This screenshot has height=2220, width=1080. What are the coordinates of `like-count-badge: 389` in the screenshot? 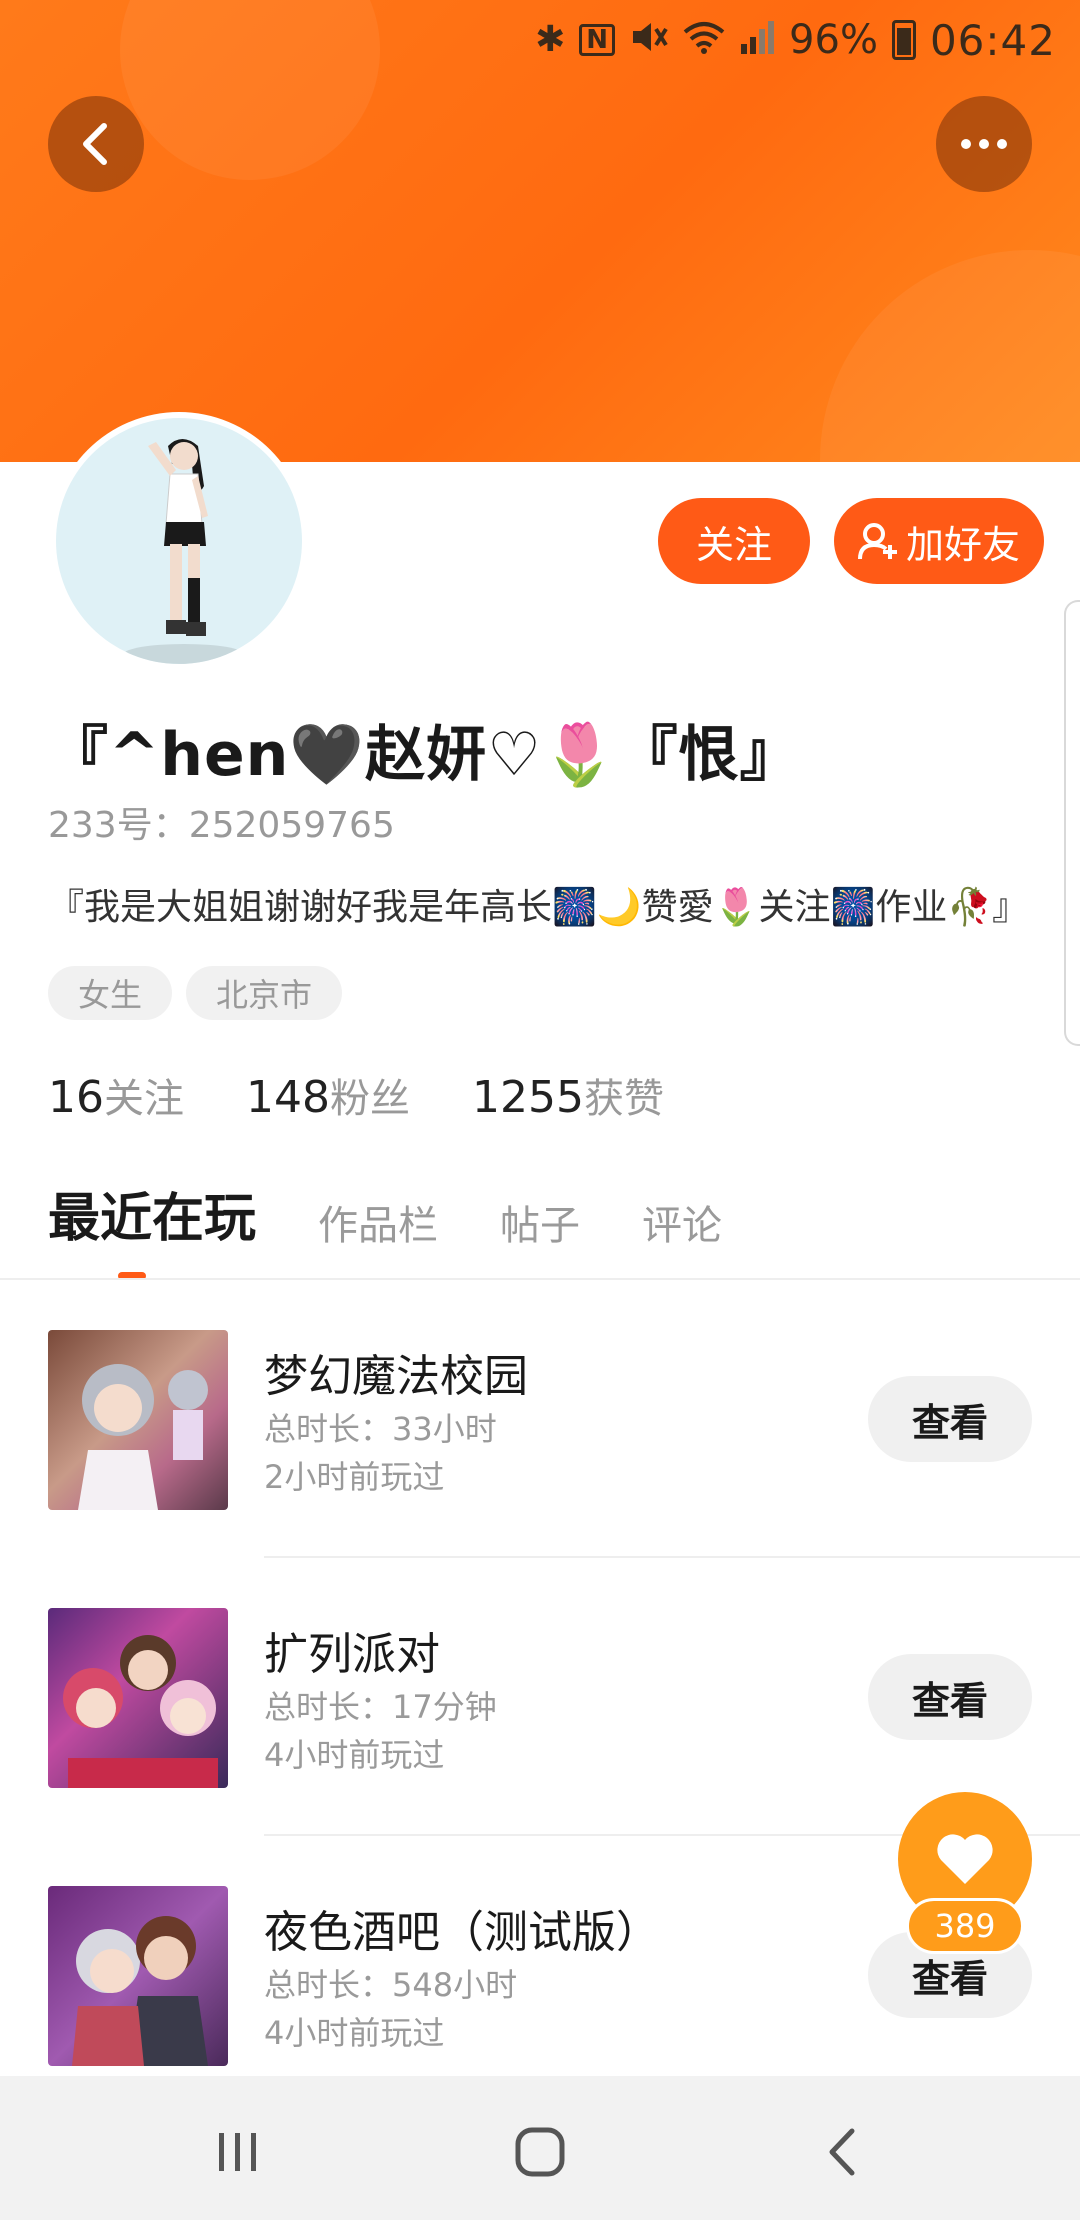 It's located at (965, 1926).